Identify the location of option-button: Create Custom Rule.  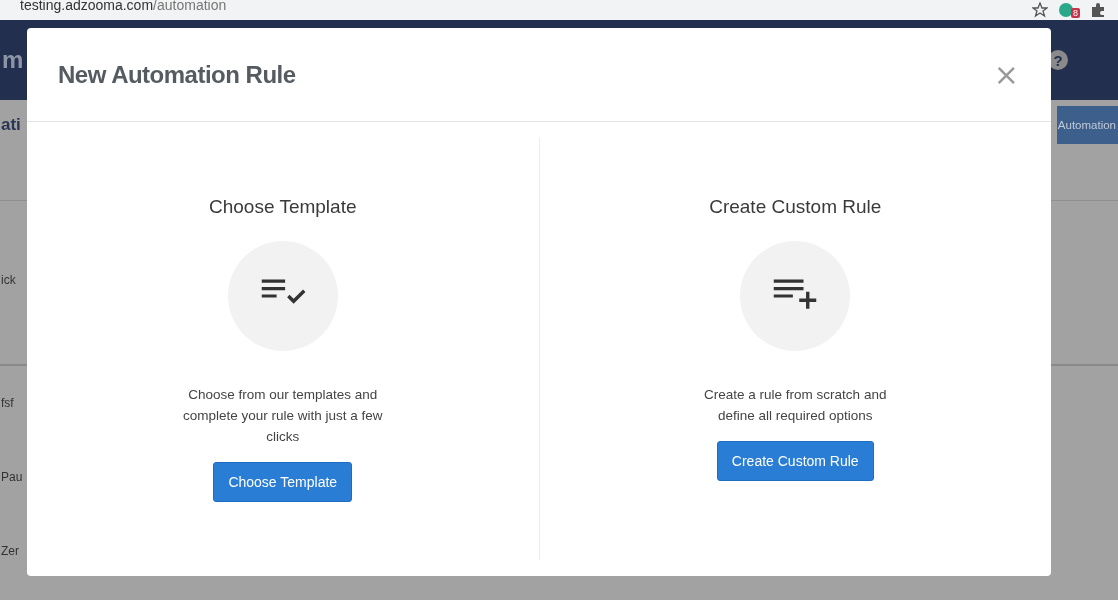
(795, 461).